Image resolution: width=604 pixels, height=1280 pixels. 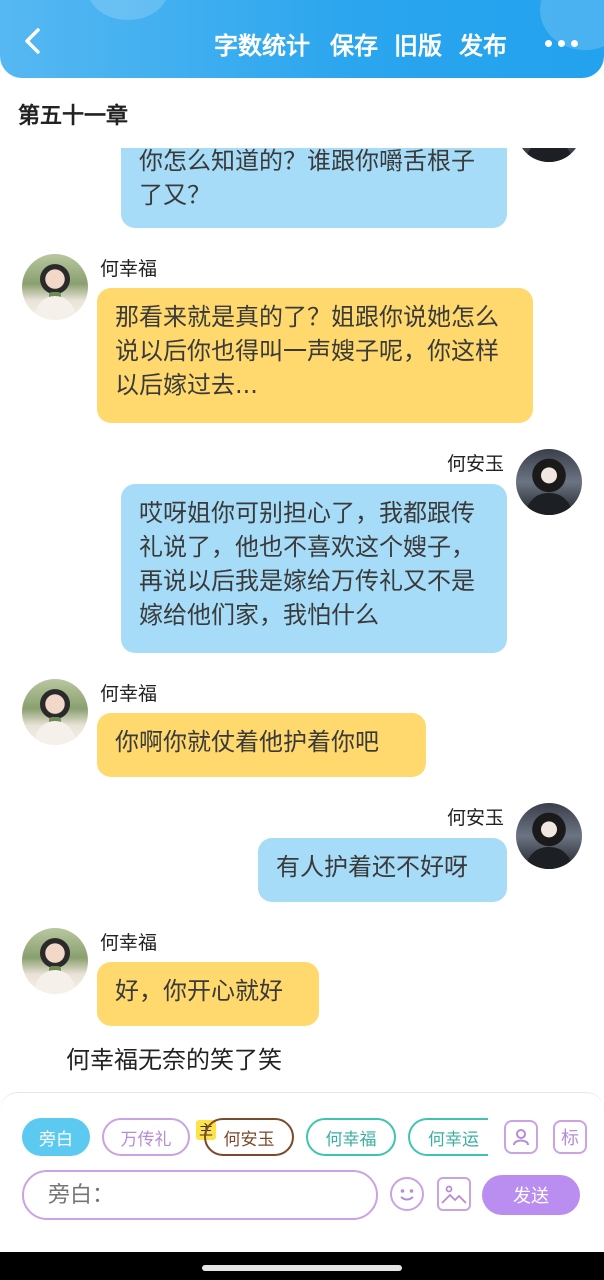 What do you see at coordinates (302, 1268) in the screenshot?
I see `home-indicator` at bounding box center [302, 1268].